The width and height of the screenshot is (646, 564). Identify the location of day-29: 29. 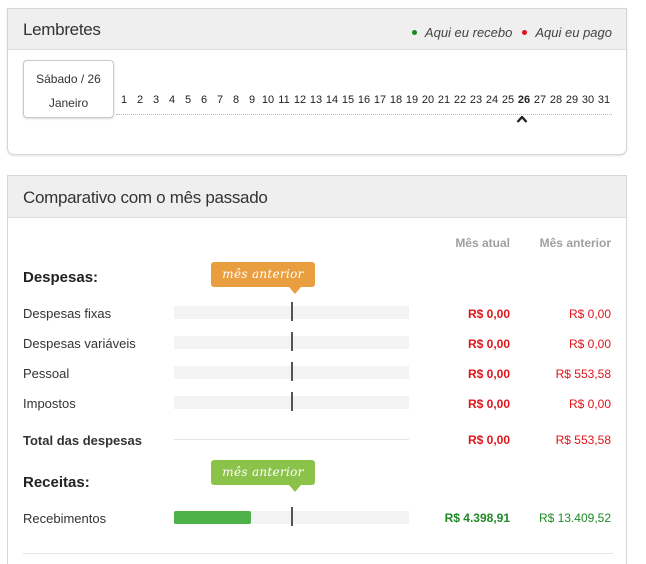
(572, 103).